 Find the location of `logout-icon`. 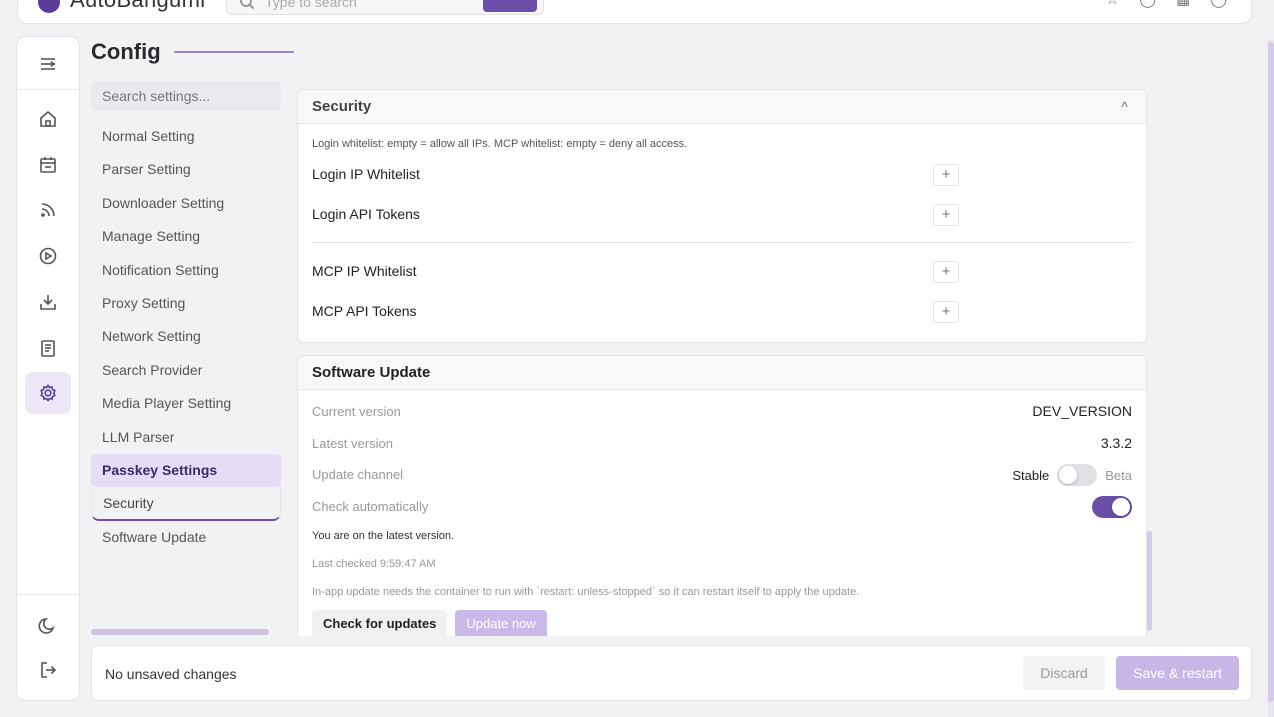

logout-icon is located at coordinates (48, 670).